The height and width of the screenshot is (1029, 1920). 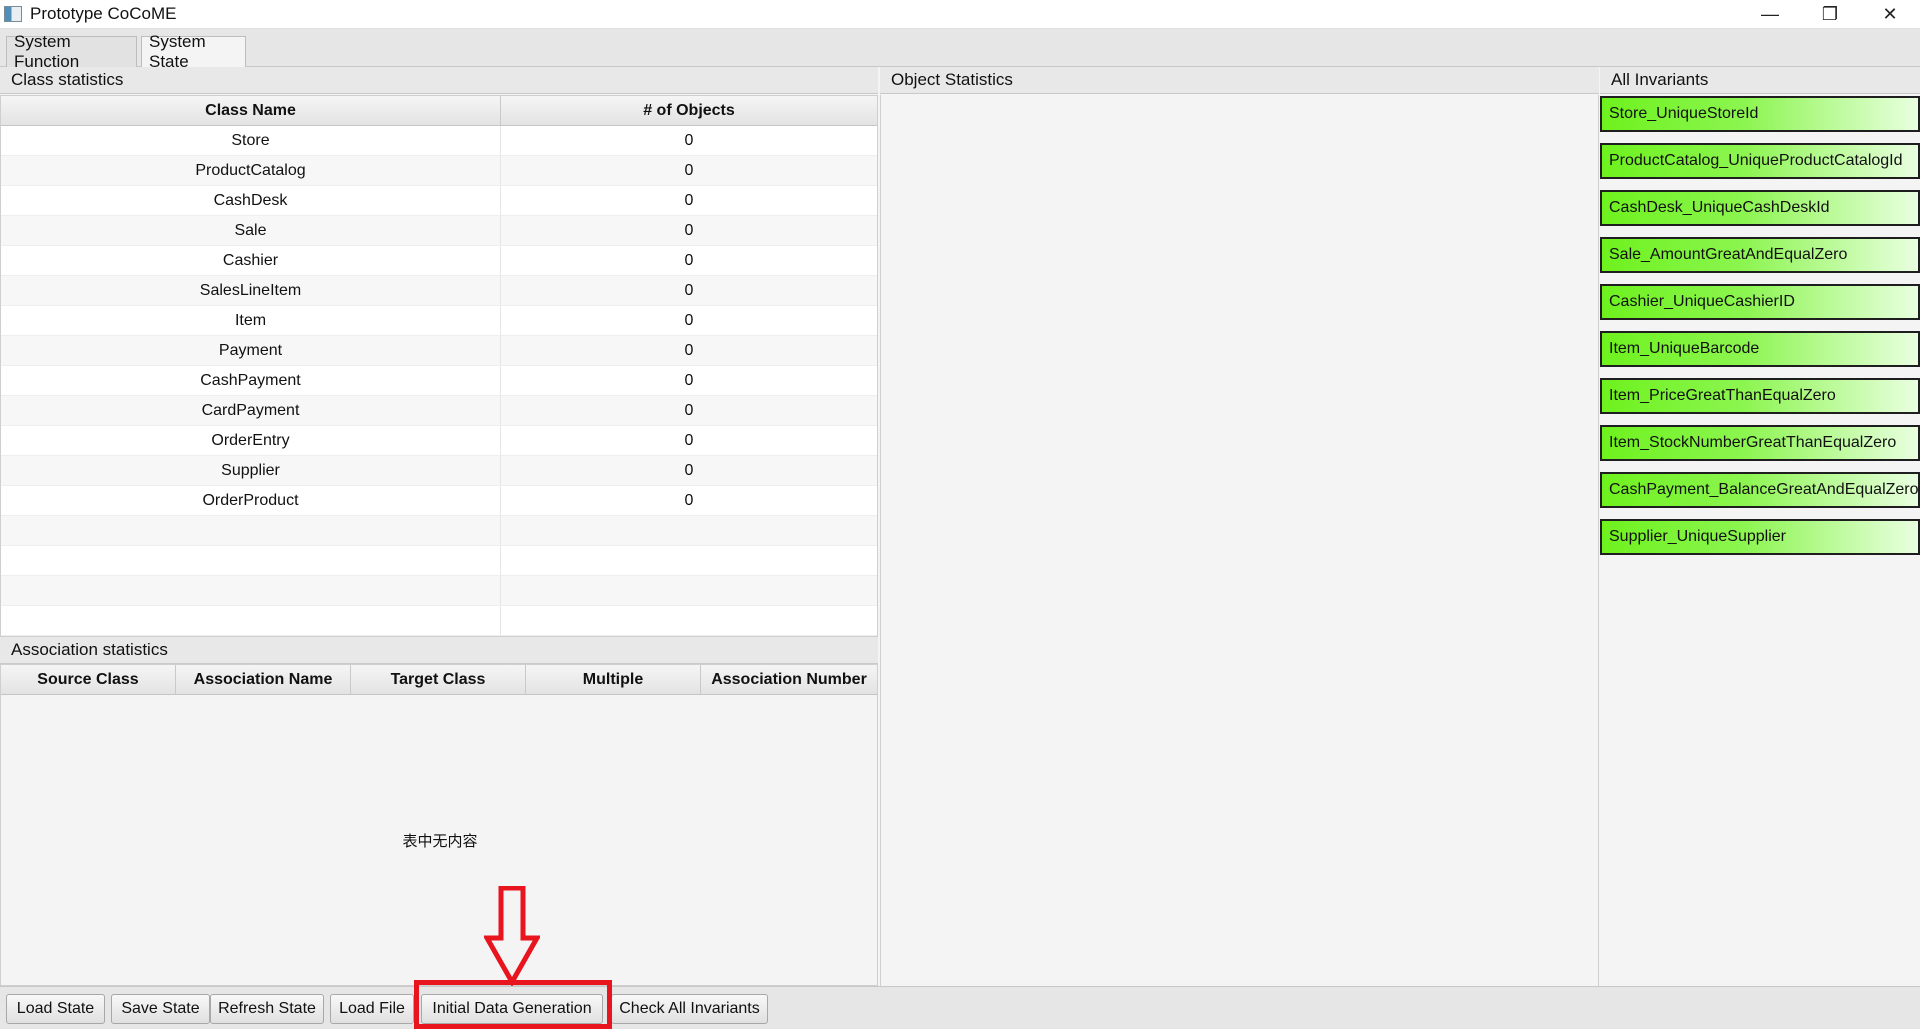 I want to click on class-name-cell: CardPayment, so click(x=251, y=410).